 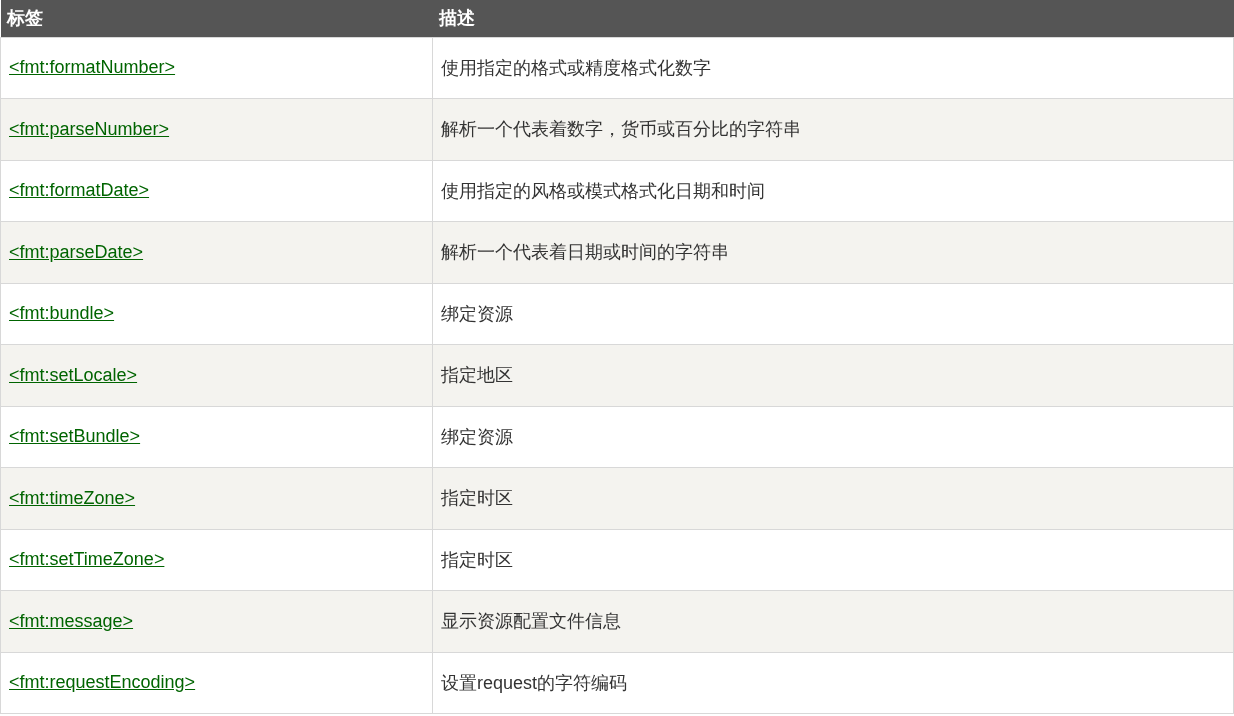 I want to click on table-cell: 指定地区, so click(x=477, y=375).